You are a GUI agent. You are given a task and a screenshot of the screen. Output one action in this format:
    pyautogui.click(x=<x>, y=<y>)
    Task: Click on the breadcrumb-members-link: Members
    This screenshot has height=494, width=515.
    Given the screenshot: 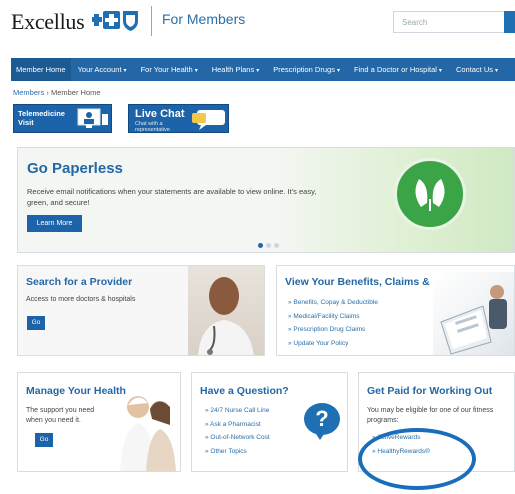 What is the action you would take?
    pyautogui.click(x=28, y=92)
    